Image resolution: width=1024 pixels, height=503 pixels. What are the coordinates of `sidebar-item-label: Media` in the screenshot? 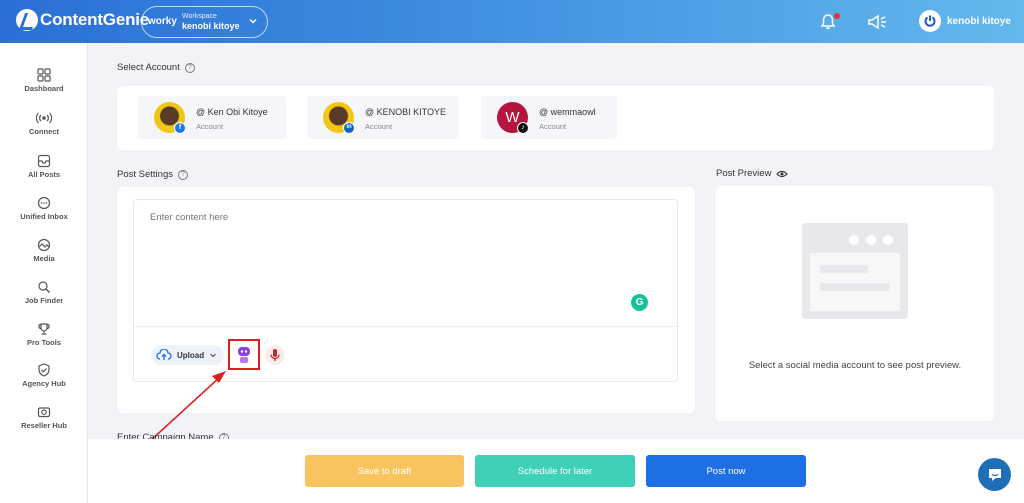 It's located at (44, 258).